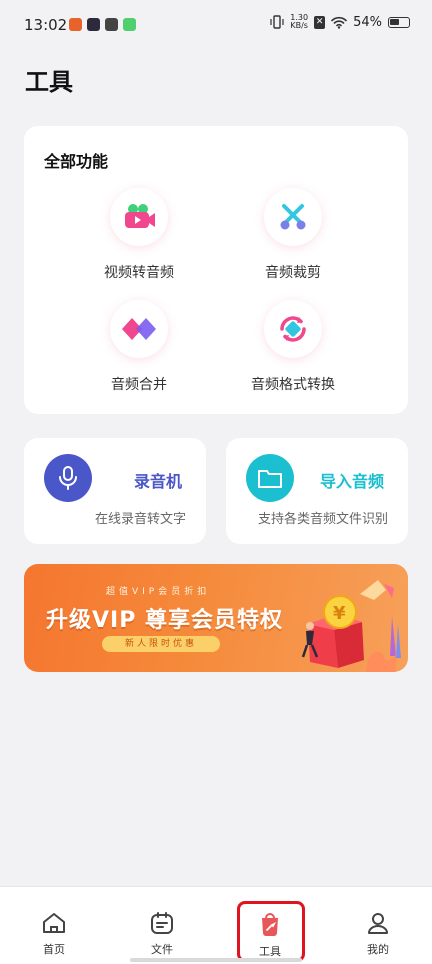  Describe the element at coordinates (68, 478) in the screenshot. I see `microphone-icon` at that location.